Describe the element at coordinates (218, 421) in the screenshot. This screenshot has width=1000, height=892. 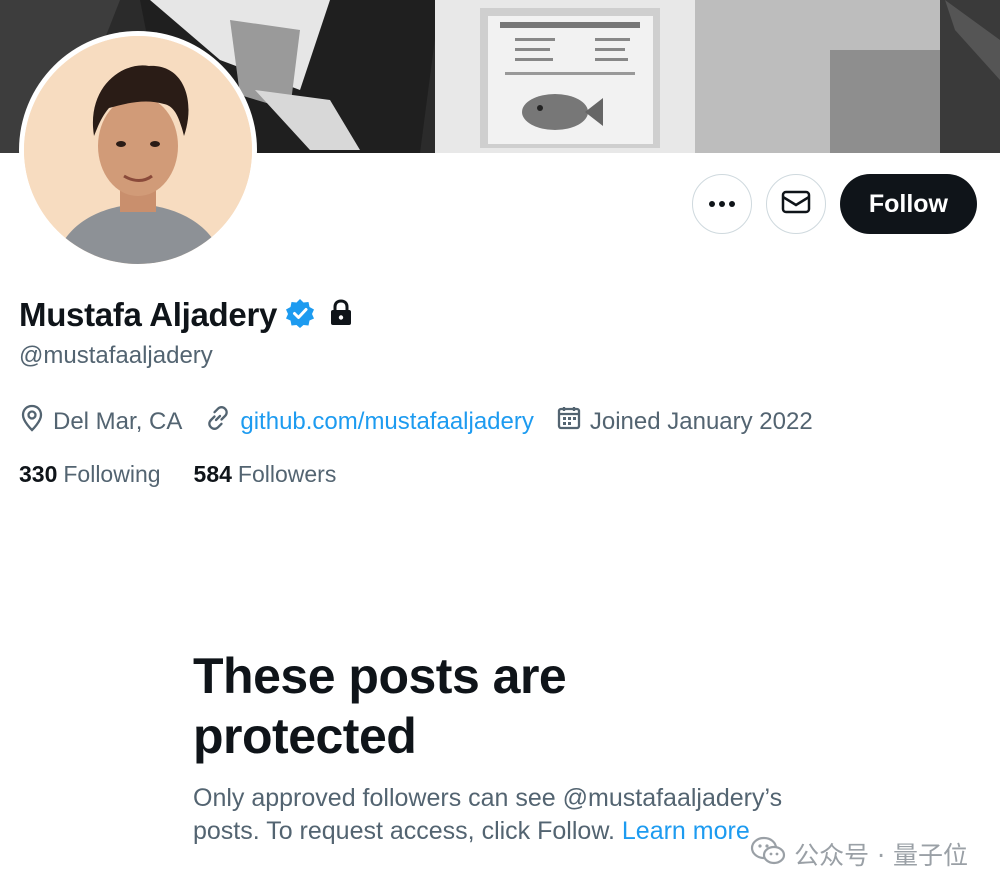
I see `link-icon` at that location.